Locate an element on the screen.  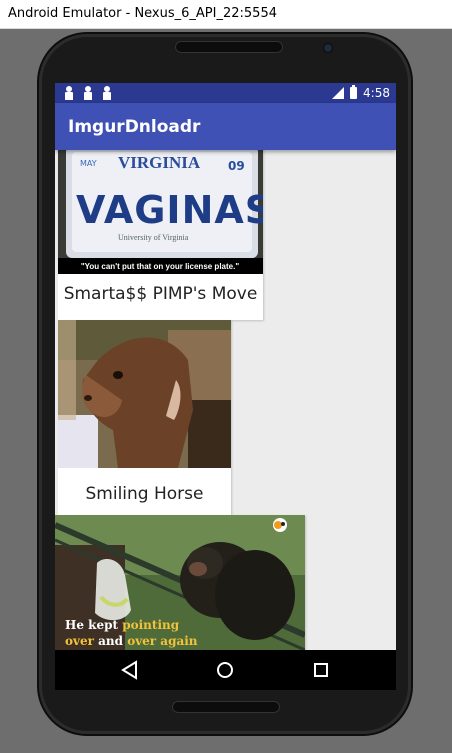
back-triangle-icon is located at coordinates (129, 670).